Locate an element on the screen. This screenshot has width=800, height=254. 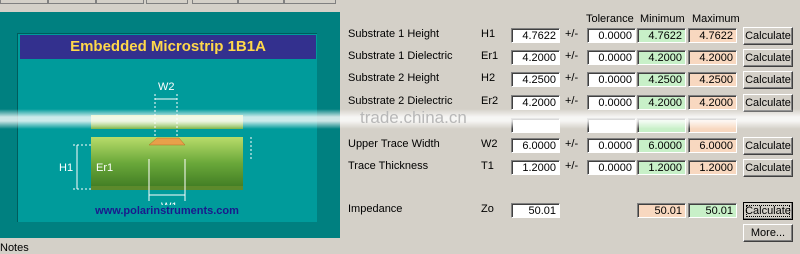
t1-maximum-field: 1.2000 is located at coordinates (712, 167).